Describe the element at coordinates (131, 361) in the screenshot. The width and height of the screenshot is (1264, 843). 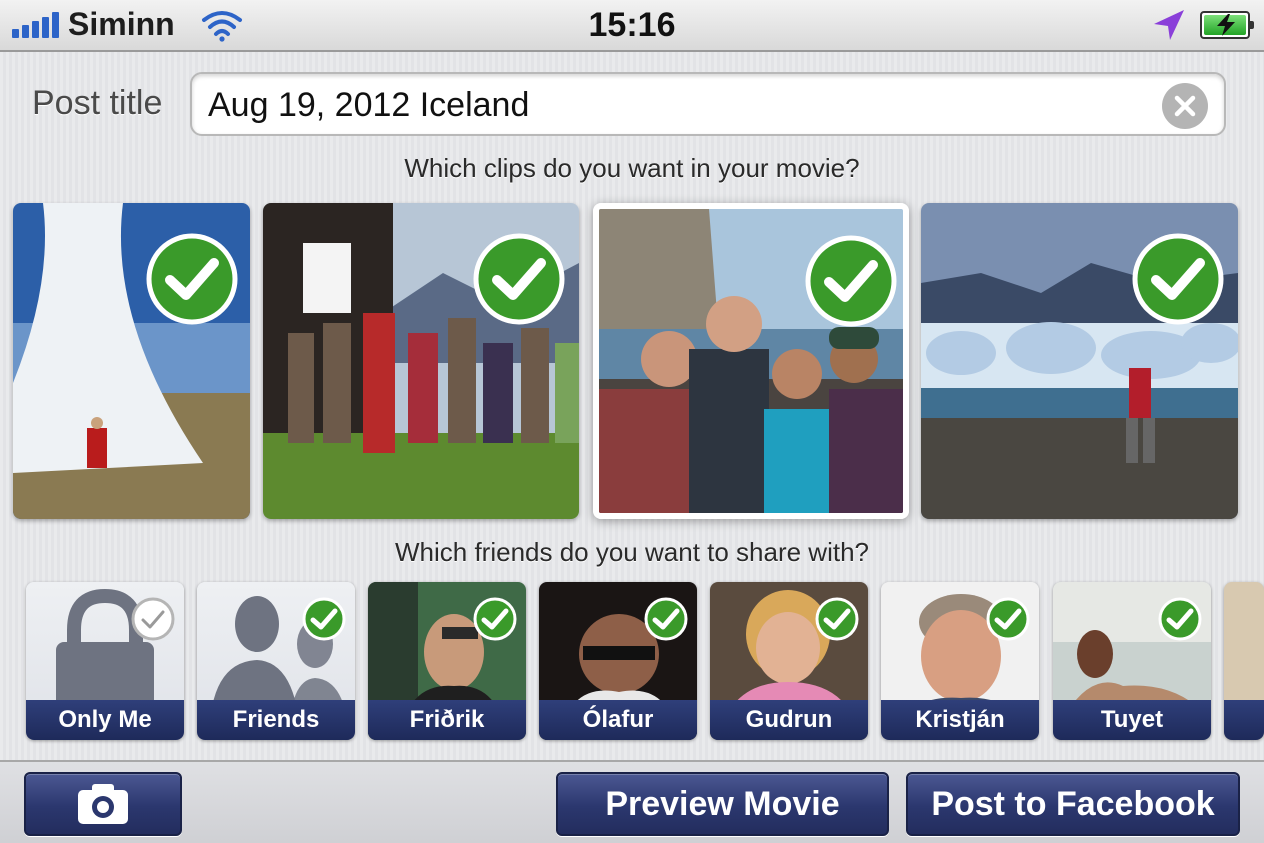
I see `clip-geyser` at that location.